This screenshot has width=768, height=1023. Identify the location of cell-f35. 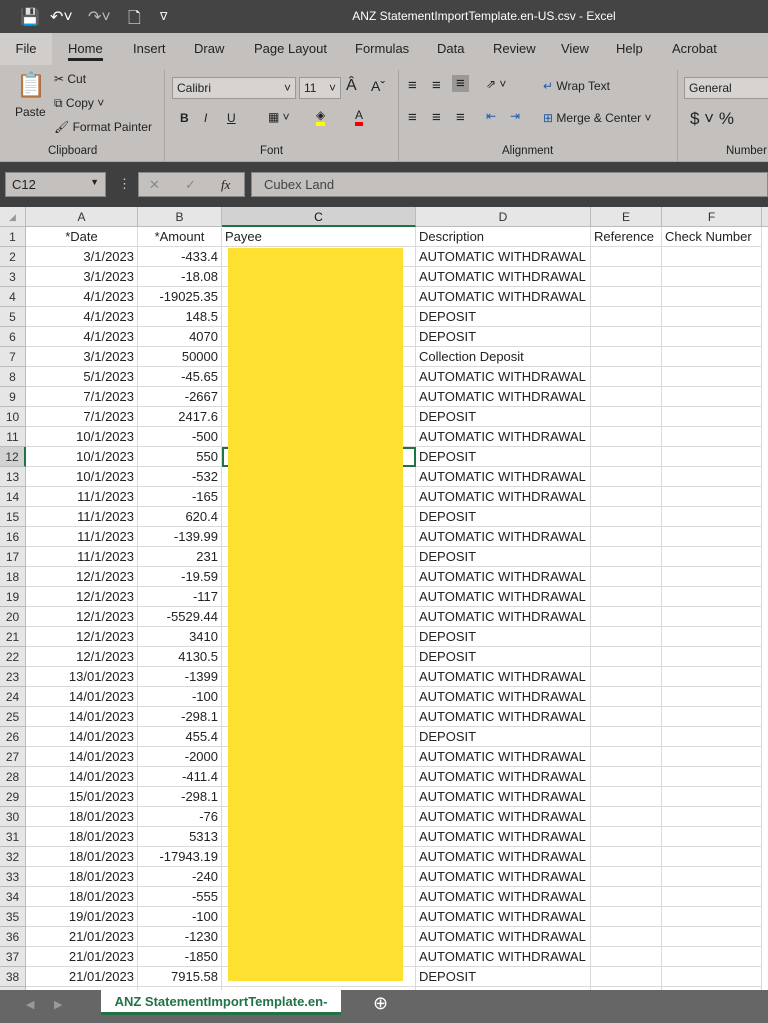
(712, 917).